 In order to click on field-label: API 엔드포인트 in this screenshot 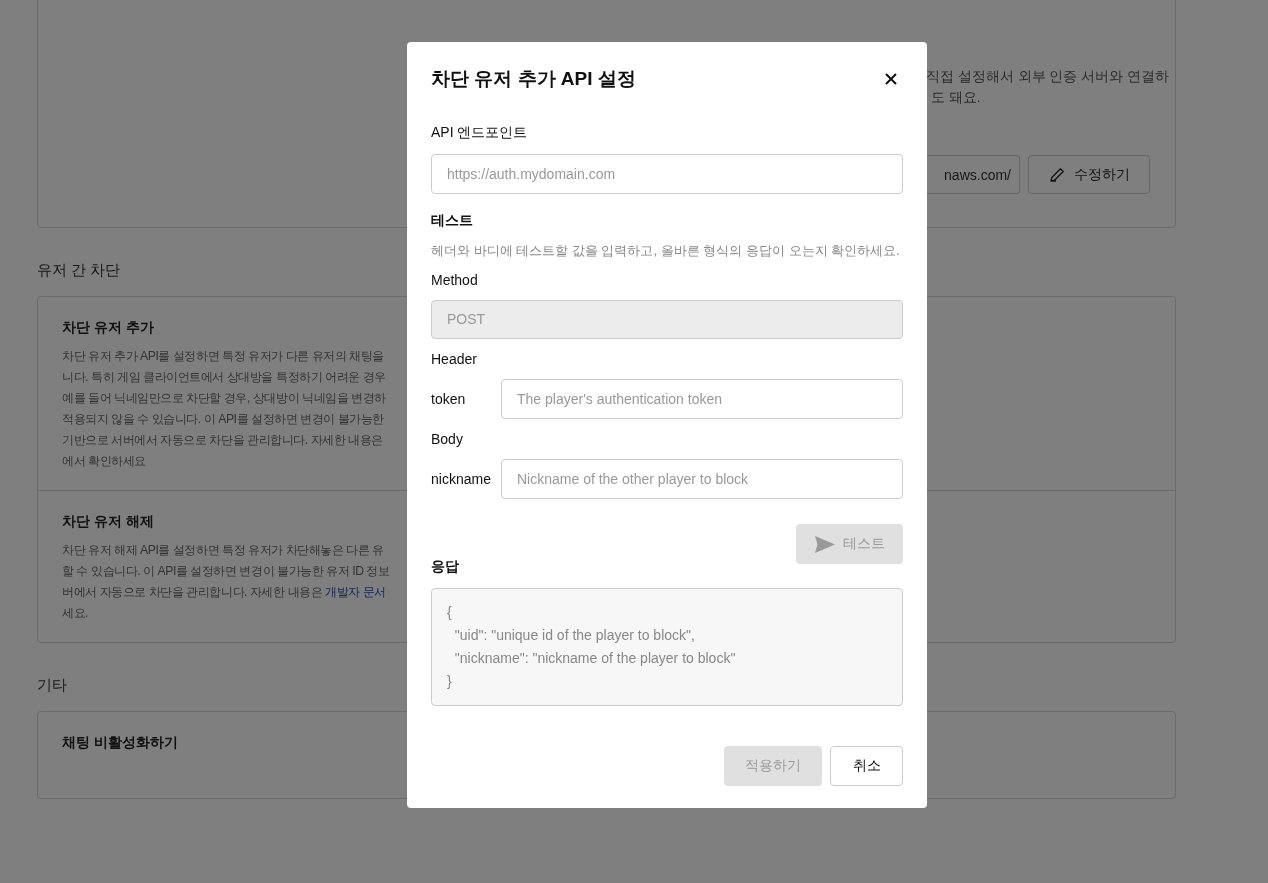, I will do `click(480, 133)`.